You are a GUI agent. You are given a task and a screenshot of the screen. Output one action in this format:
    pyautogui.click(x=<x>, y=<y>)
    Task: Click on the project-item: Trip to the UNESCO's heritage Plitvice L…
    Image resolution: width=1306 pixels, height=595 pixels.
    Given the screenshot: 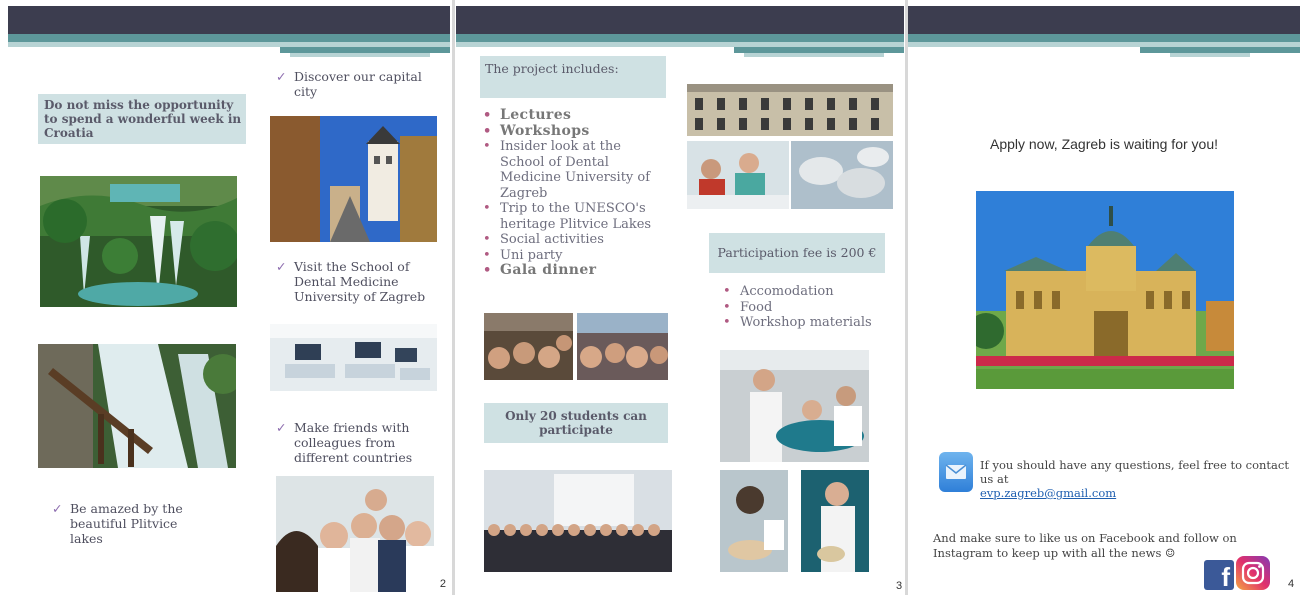 What is the action you would take?
    pyautogui.click(x=570, y=216)
    